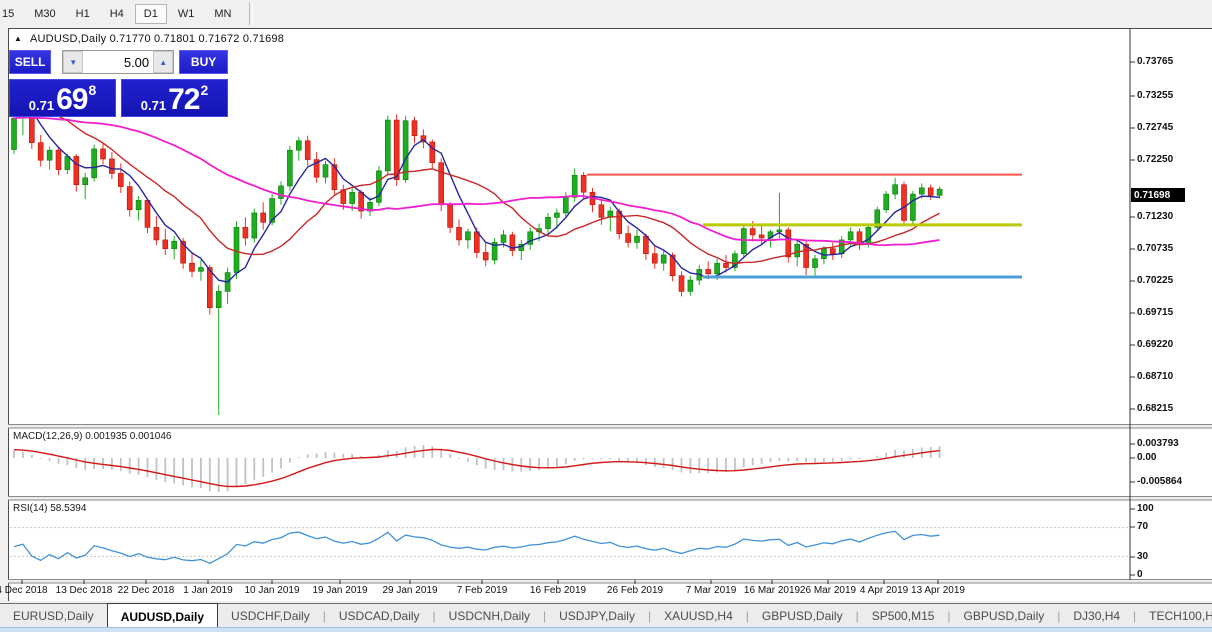  Describe the element at coordinates (162, 615) in the screenshot. I see `tab-audusd-daily: AUDUSD,Daily` at that location.